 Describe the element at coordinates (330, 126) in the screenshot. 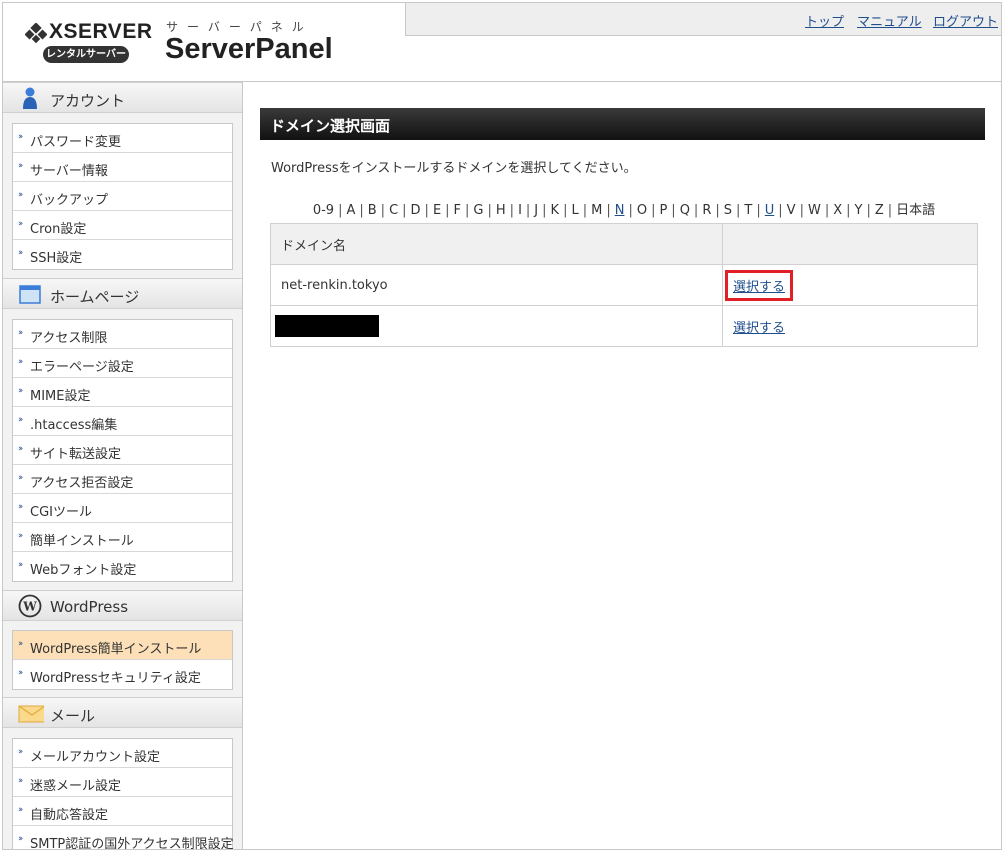

I see `page-title: ドメイン選択画面` at that location.